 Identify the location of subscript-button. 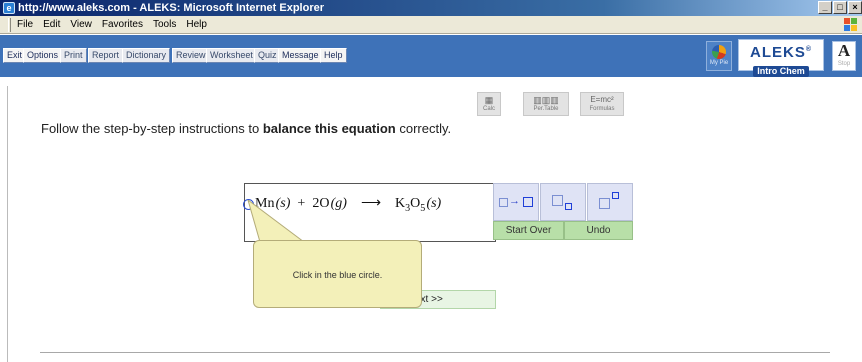
(563, 202).